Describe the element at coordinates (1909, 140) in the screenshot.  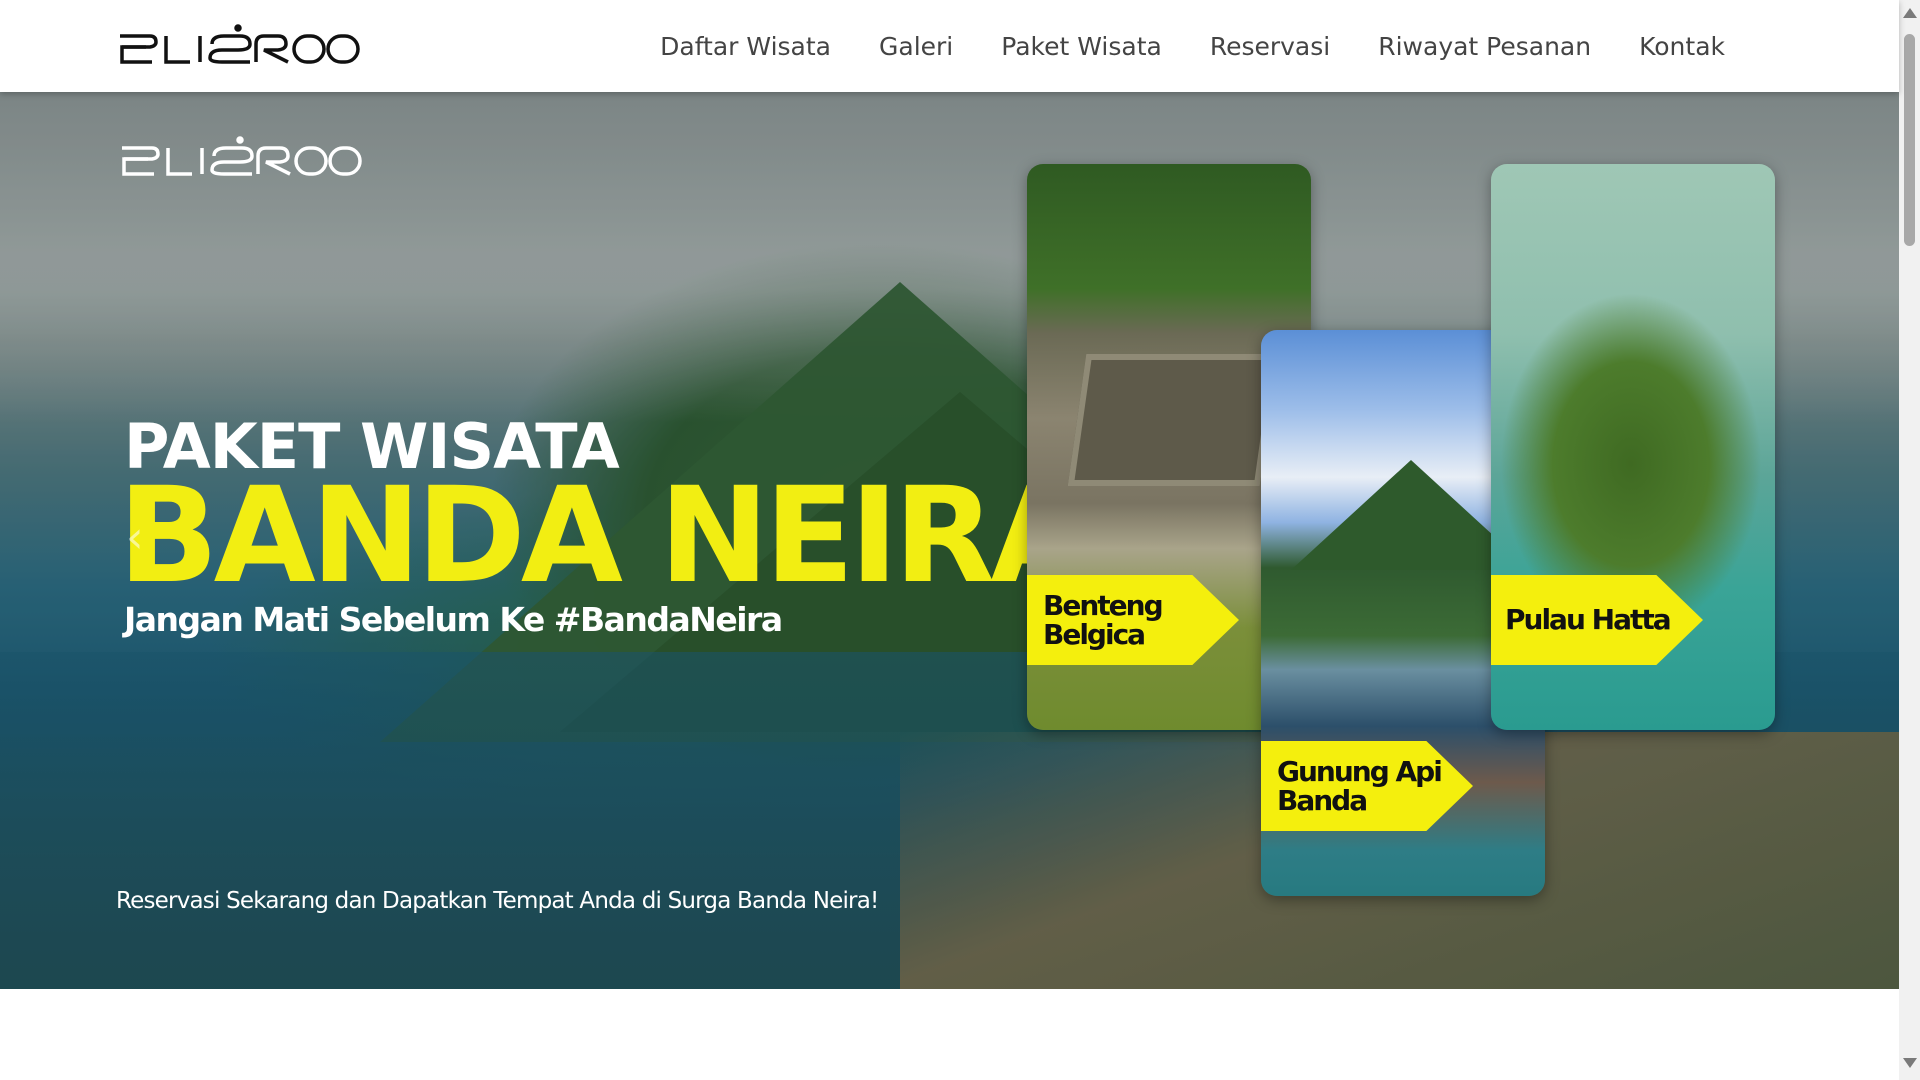
I see `scroll-thumb` at that location.